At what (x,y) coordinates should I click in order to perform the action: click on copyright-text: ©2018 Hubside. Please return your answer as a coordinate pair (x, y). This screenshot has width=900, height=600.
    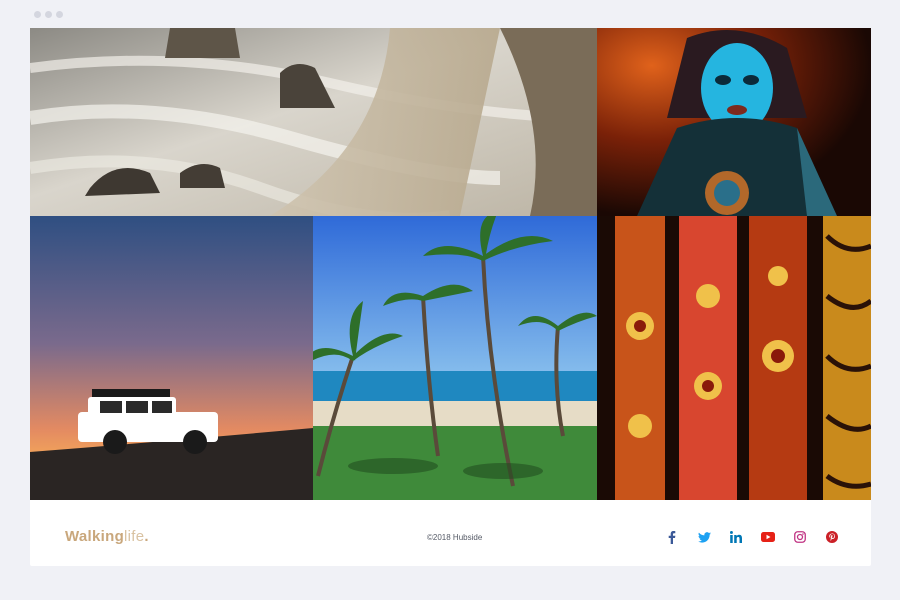
    Looking at the image, I should click on (455, 537).